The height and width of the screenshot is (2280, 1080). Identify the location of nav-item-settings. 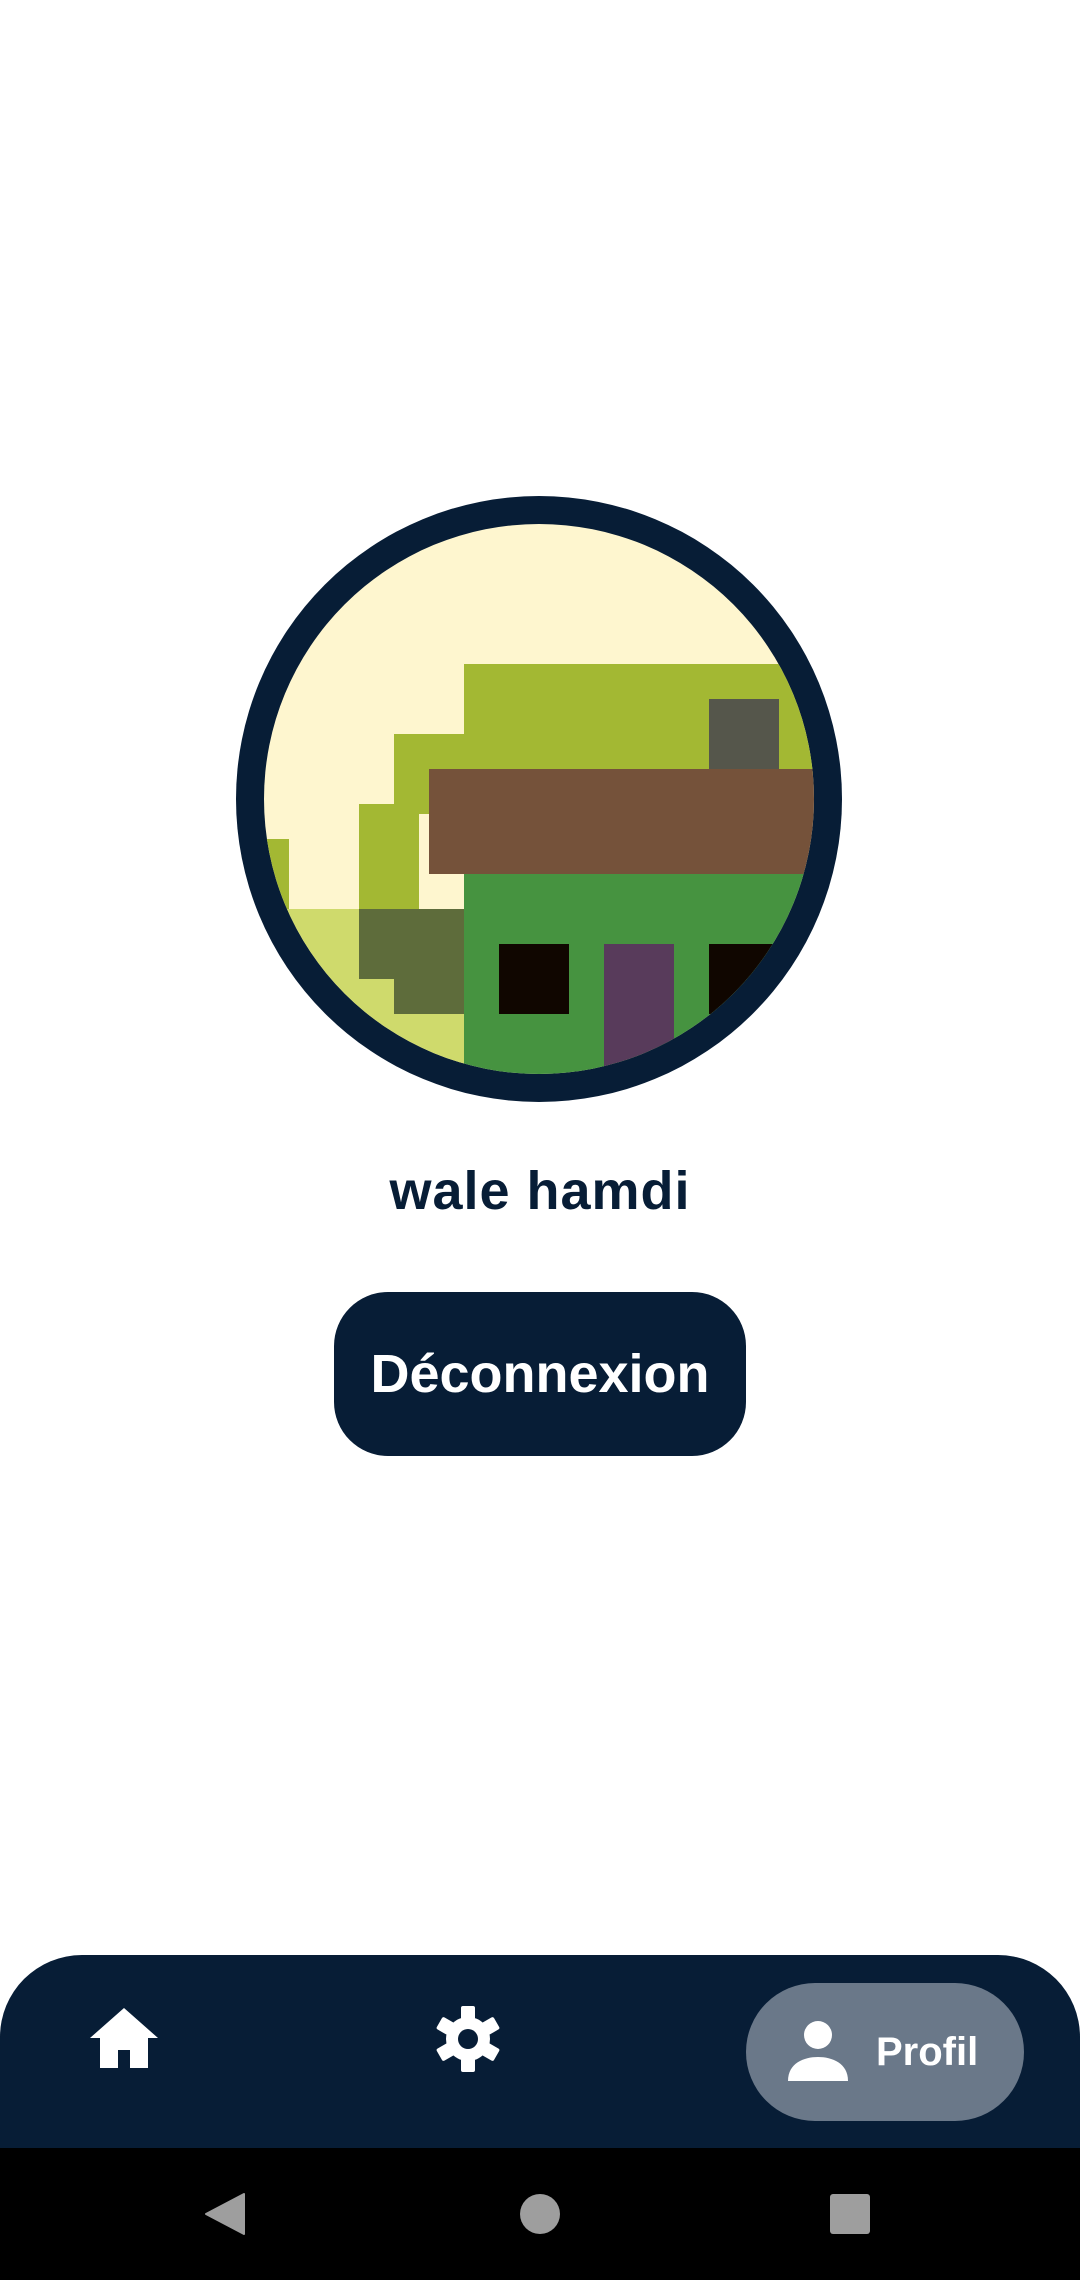
(468, 2039).